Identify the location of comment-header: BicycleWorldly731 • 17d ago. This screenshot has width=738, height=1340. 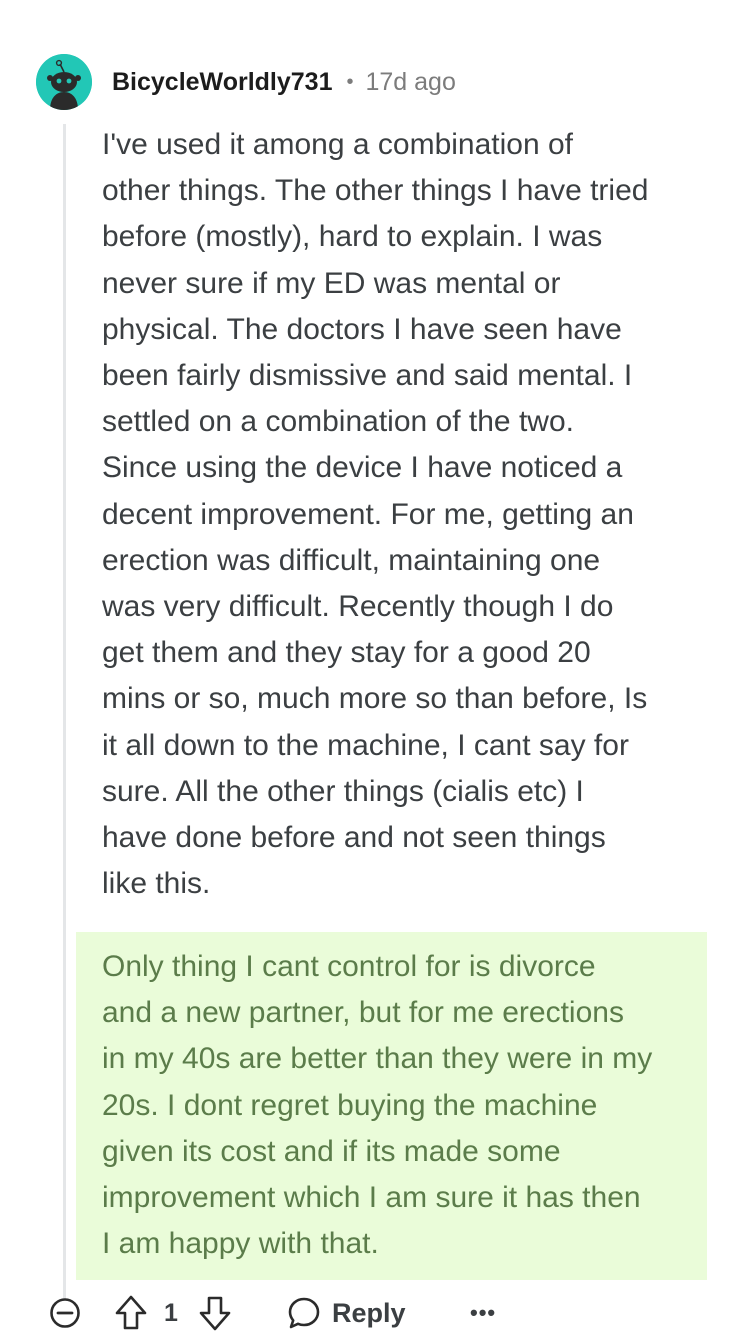
(284, 82).